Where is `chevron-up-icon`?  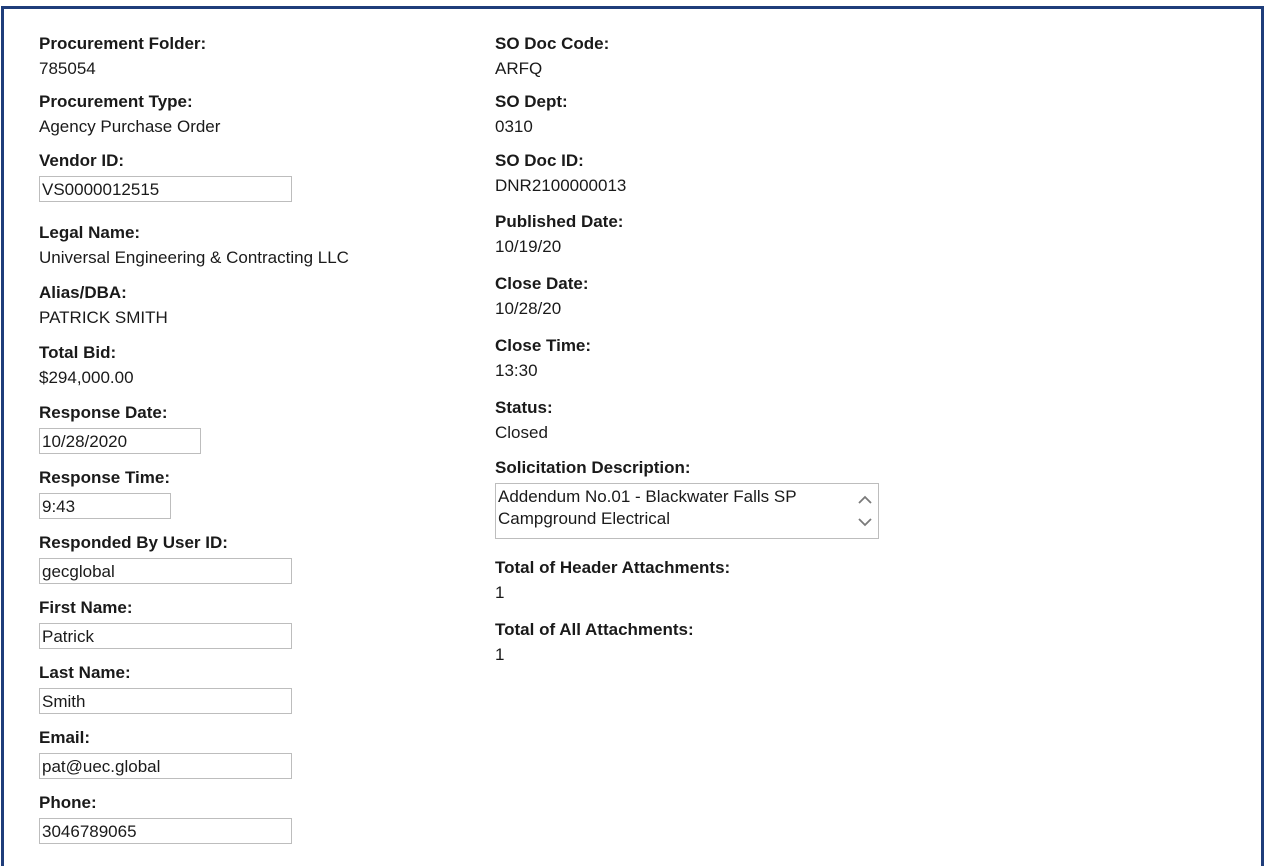 chevron-up-icon is located at coordinates (865, 500).